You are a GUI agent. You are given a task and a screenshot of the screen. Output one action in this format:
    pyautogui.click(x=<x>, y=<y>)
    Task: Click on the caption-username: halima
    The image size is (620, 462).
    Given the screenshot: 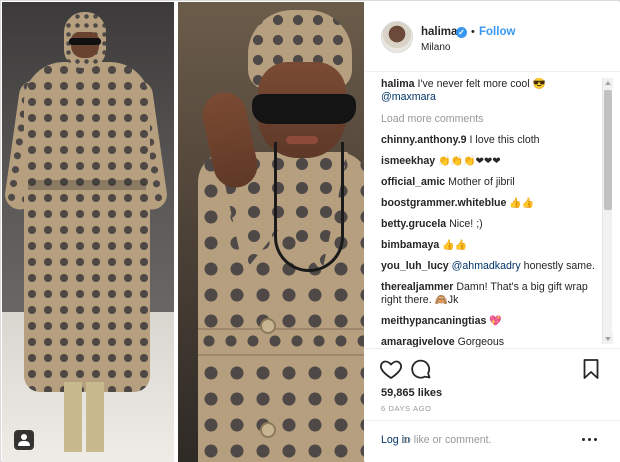 What is the action you would take?
    pyautogui.click(x=398, y=84)
    